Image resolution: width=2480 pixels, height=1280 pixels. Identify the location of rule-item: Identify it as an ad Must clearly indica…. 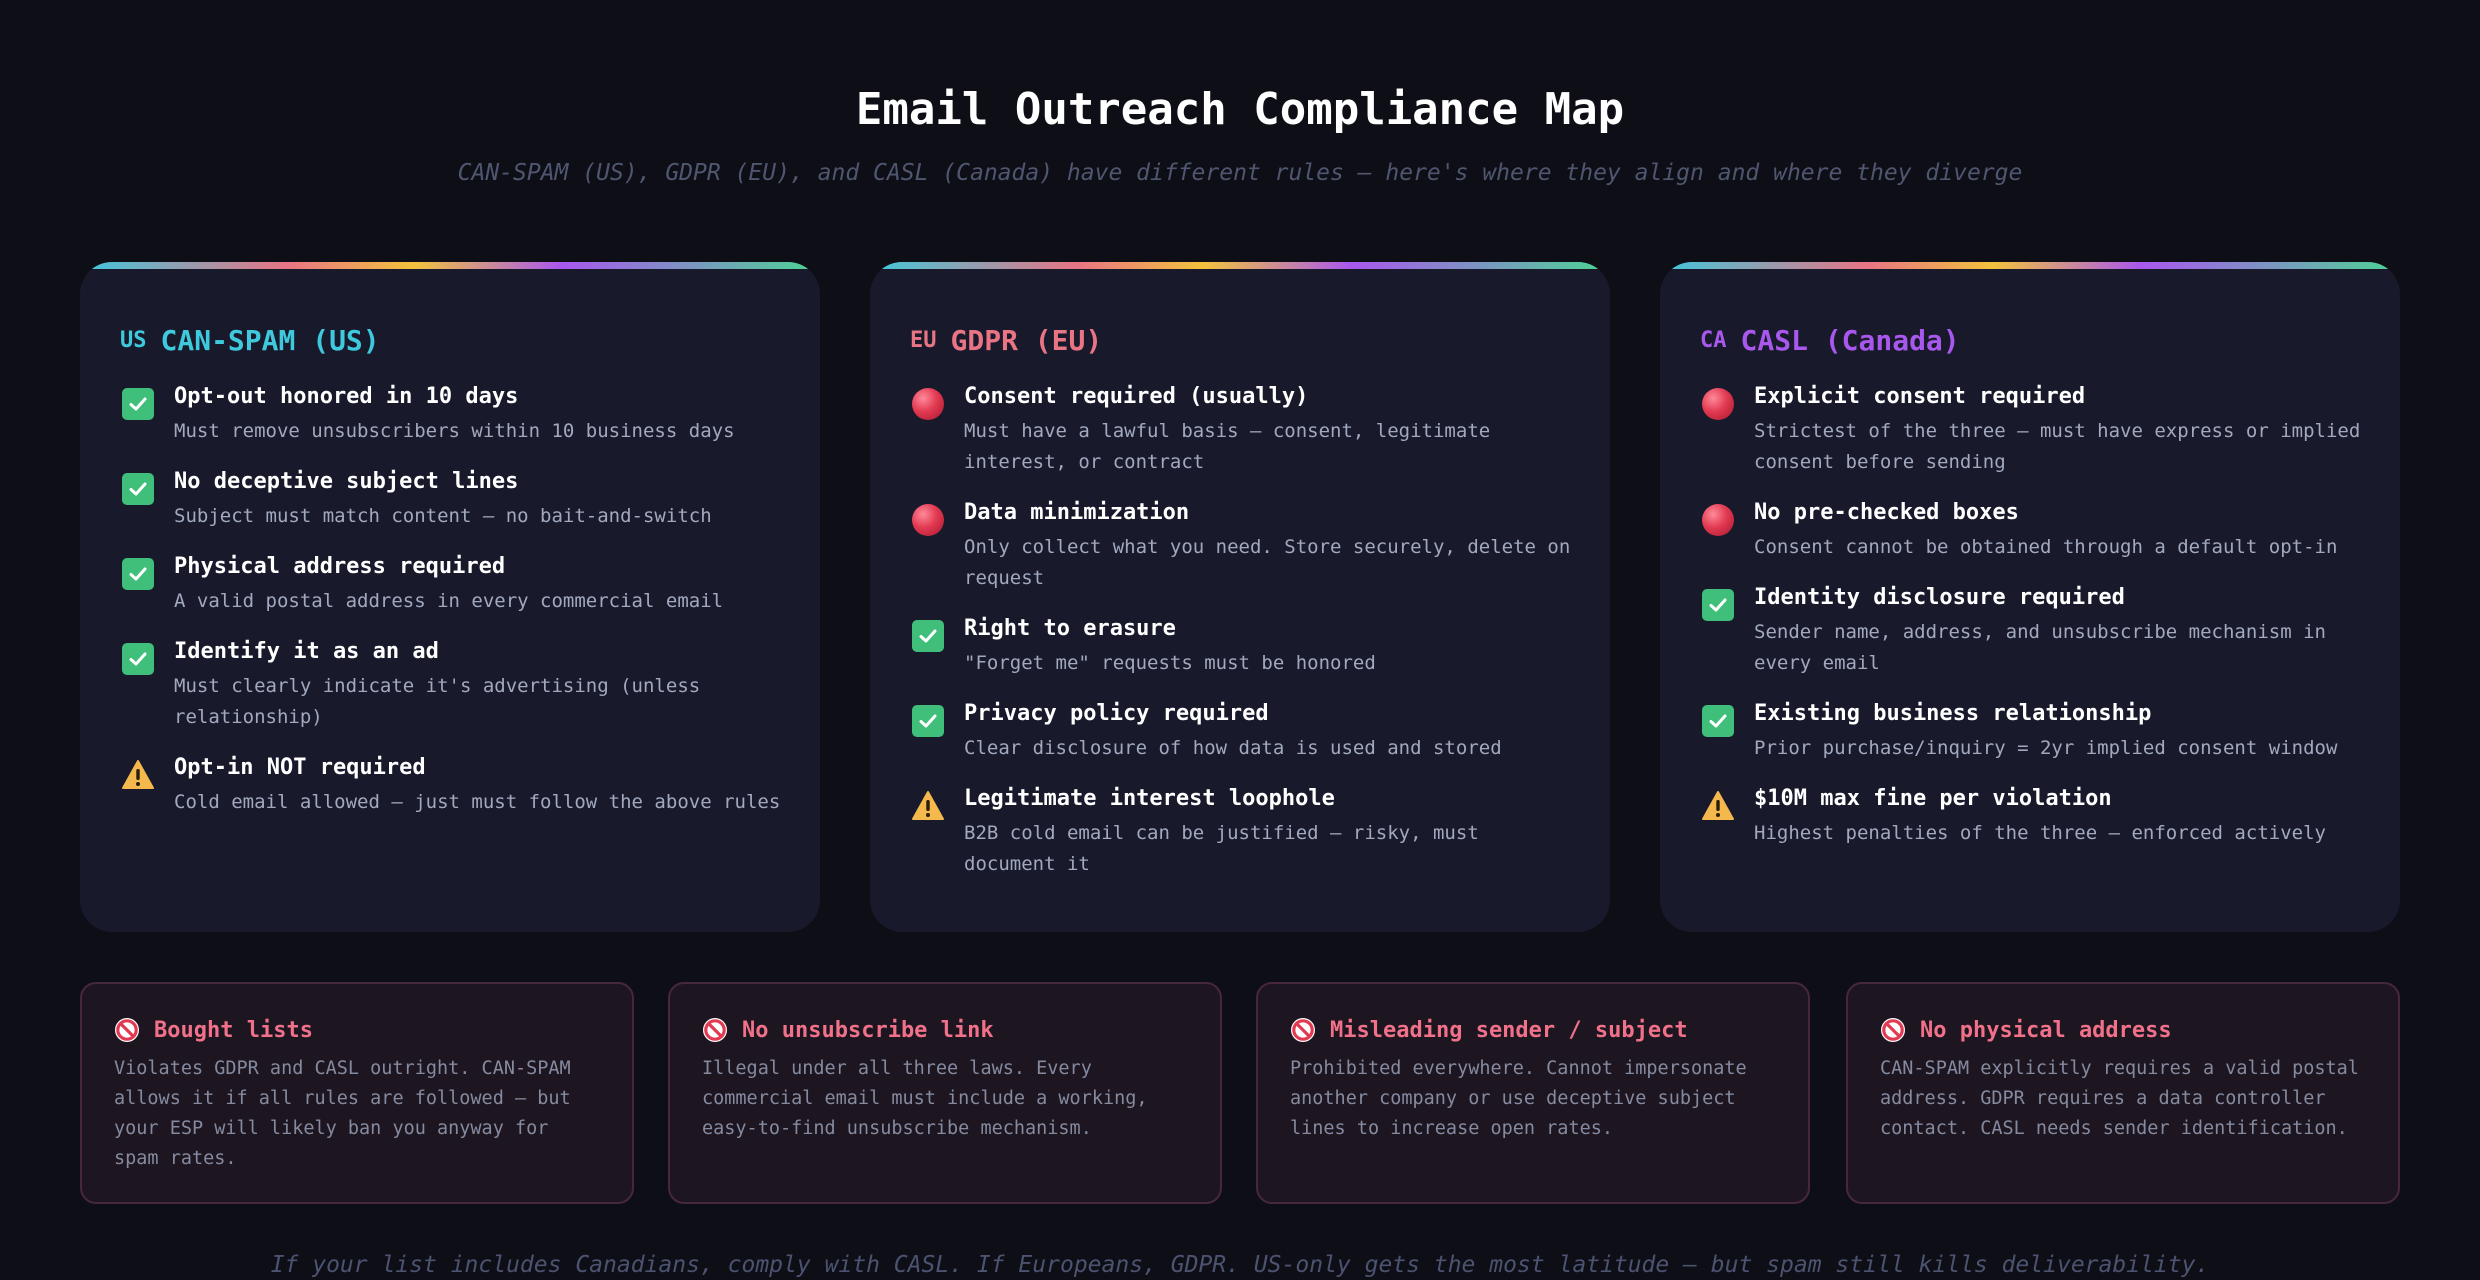
(451, 685).